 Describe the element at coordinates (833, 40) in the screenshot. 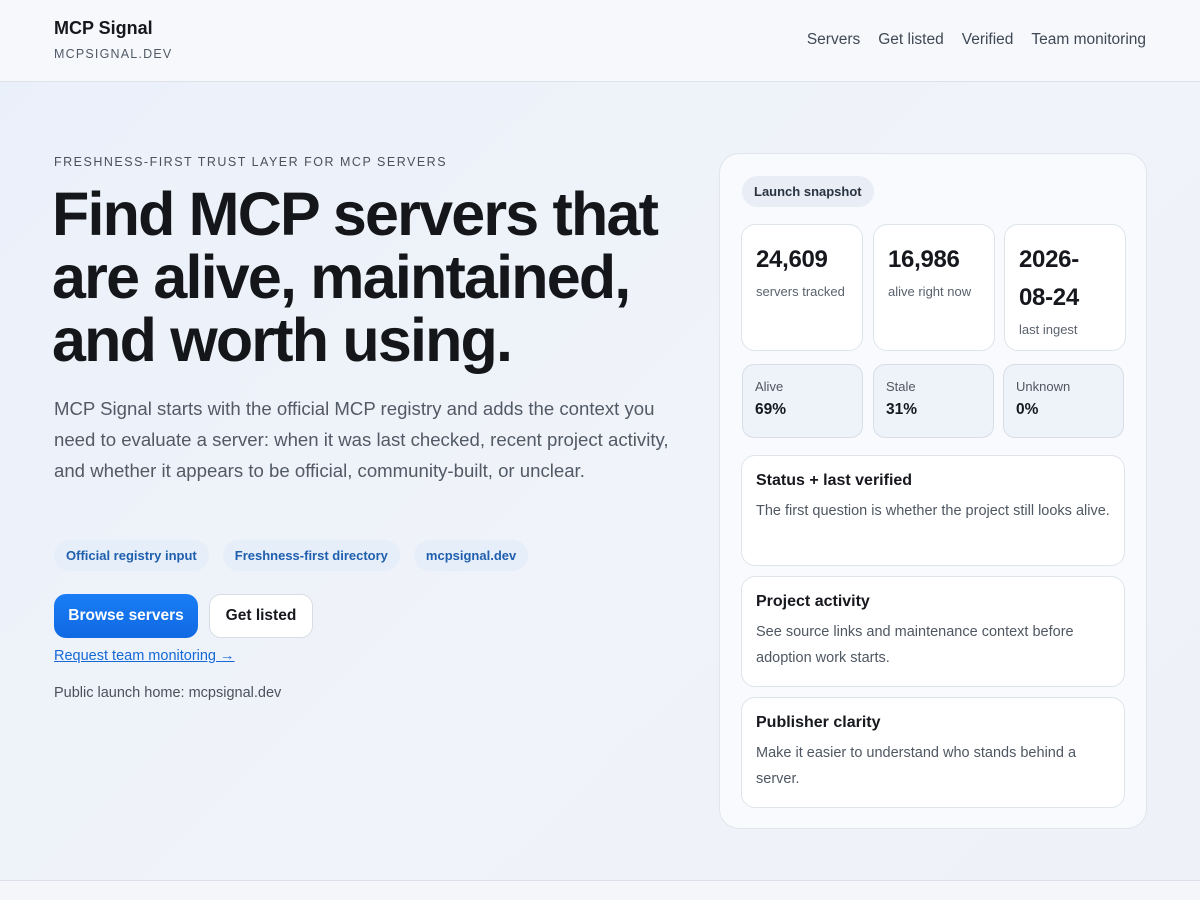

I see `nav-link-servers: Servers` at that location.